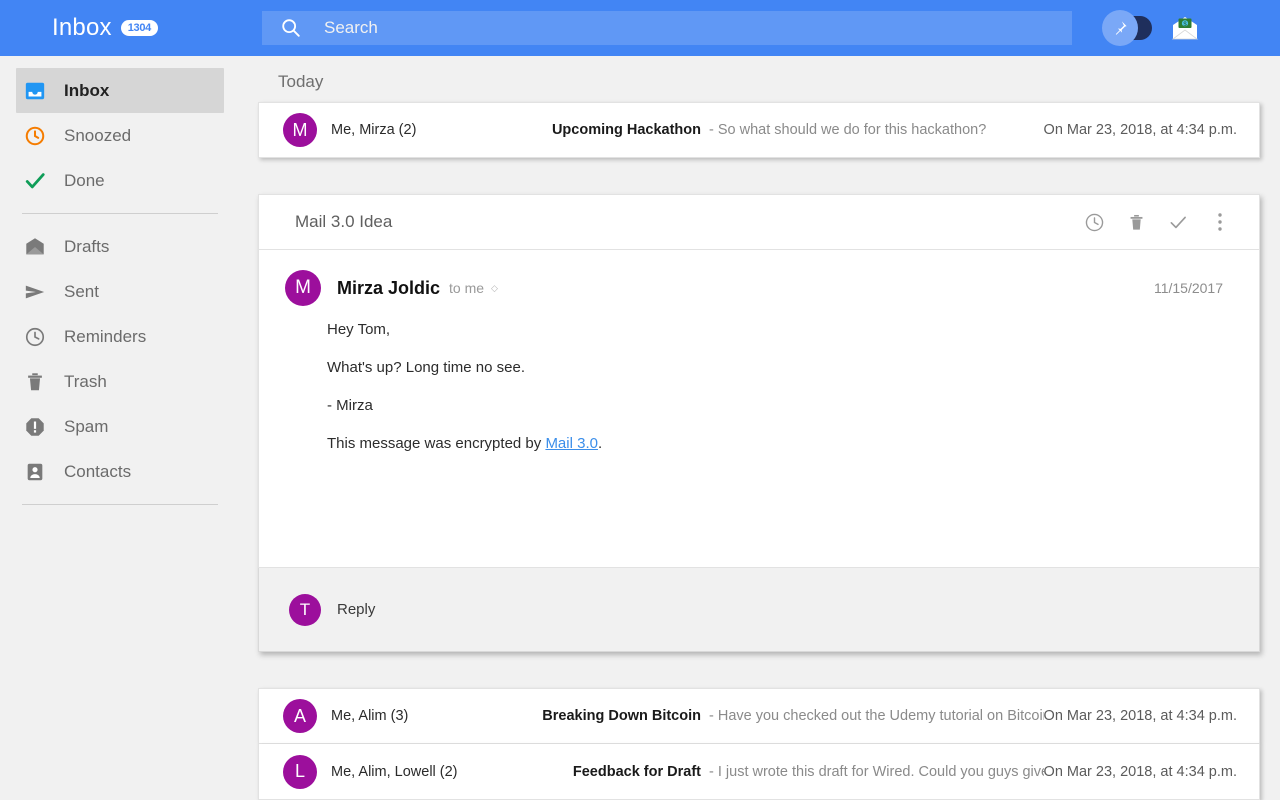 Image resolution: width=1280 pixels, height=800 pixels. Describe the element at coordinates (35, 337) in the screenshot. I see `clock-outline-icon` at that location.